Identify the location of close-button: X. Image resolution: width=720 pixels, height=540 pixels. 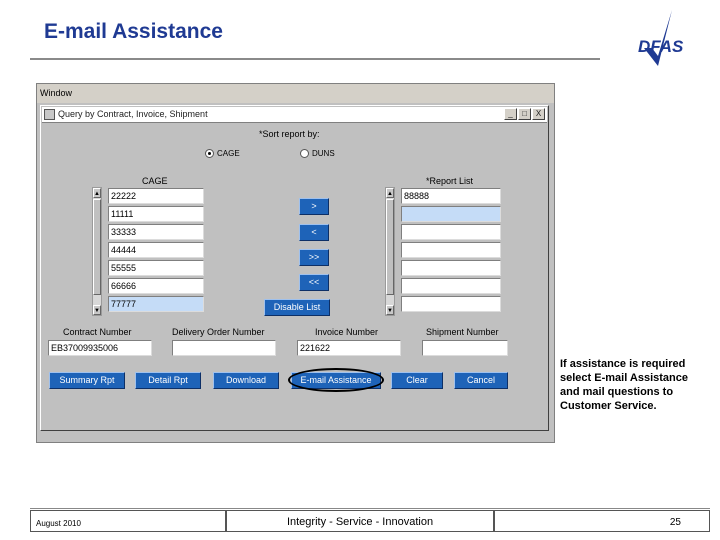
(538, 114).